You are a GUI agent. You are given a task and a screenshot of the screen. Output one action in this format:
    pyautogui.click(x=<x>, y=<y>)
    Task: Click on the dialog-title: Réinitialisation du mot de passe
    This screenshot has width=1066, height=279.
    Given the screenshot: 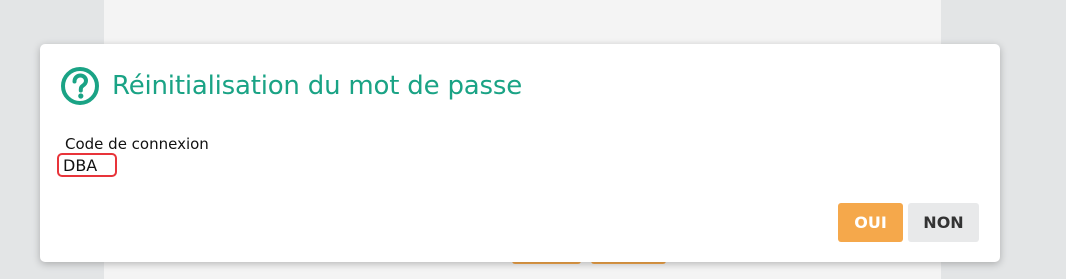 What is the action you would take?
    pyautogui.click(x=317, y=86)
    